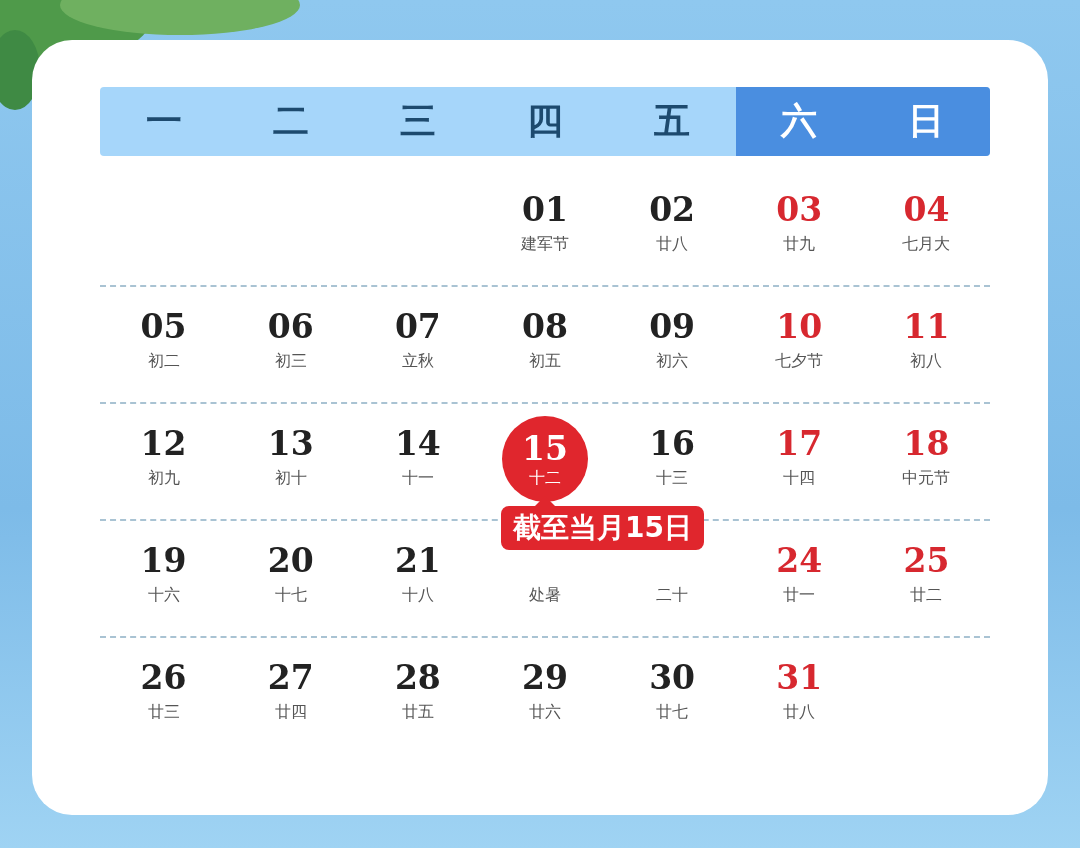  What do you see at coordinates (799, 595) in the screenshot?
I see `lunar-date: 廿一` at bounding box center [799, 595].